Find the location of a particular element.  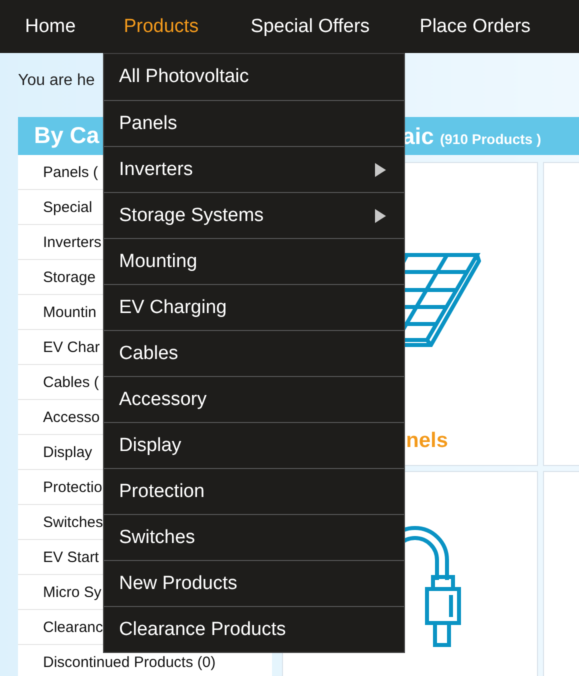

product-count: (910 Products ) is located at coordinates (491, 139).